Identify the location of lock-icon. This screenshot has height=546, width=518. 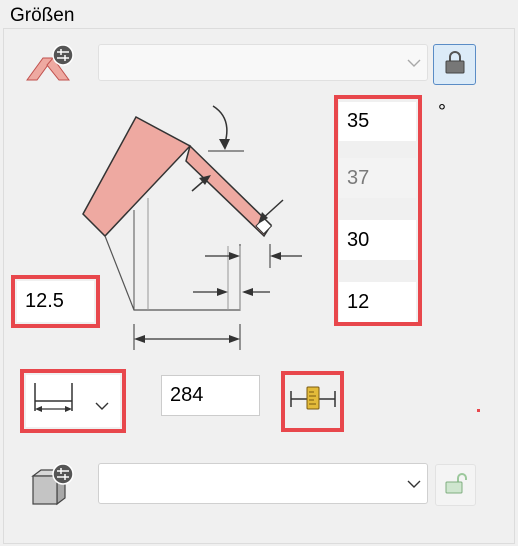
(455, 64).